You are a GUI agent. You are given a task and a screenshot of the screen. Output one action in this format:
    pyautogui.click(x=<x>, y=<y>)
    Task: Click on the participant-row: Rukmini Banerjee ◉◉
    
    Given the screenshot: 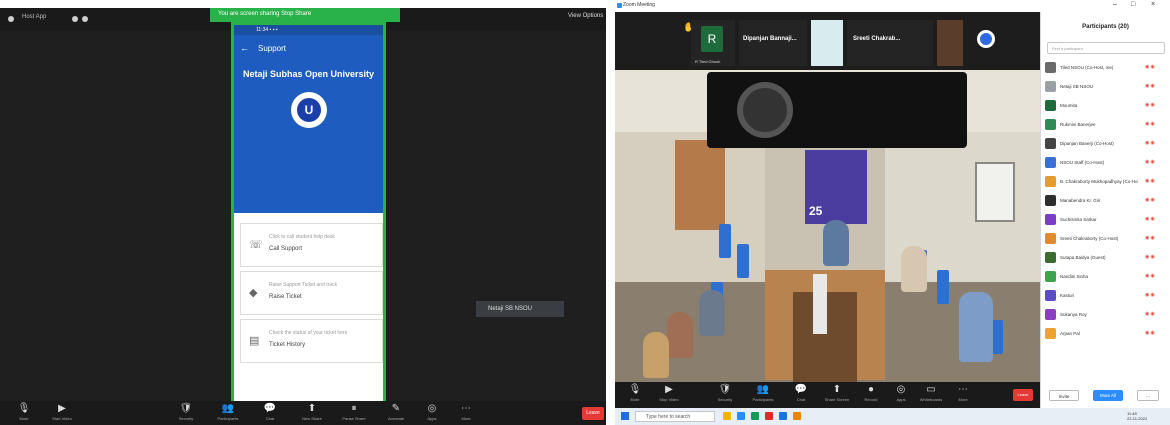 What is the action you would take?
    pyautogui.click(x=1105, y=125)
    